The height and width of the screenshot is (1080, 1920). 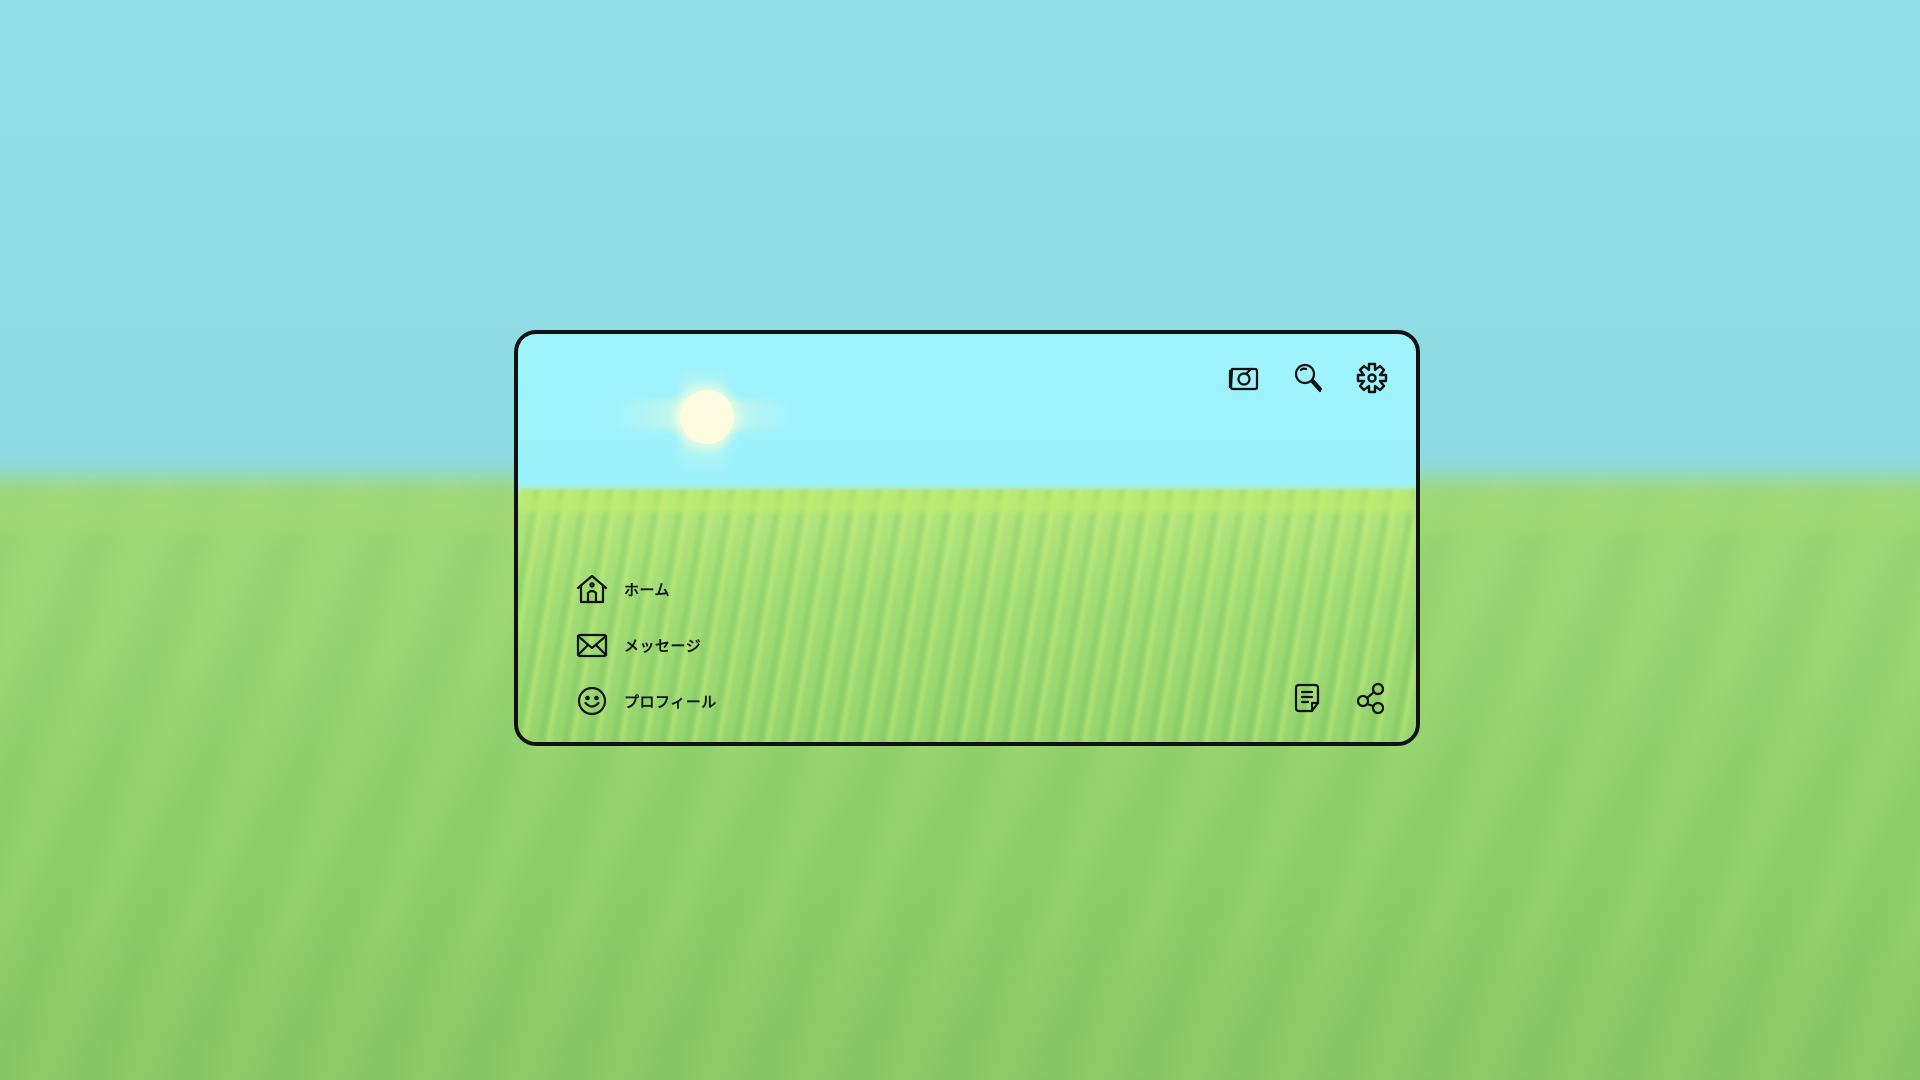 I want to click on nav-item-messages: メッセージ, so click(x=645, y=645).